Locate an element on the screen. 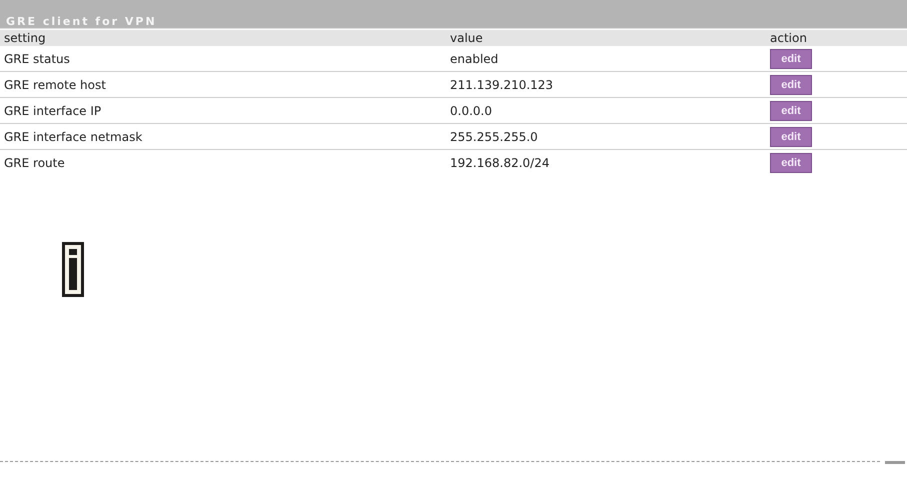 The height and width of the screenshot is (491, 907). table-cell-text: 0.0.0.0 is located at coordinates (471, 111).